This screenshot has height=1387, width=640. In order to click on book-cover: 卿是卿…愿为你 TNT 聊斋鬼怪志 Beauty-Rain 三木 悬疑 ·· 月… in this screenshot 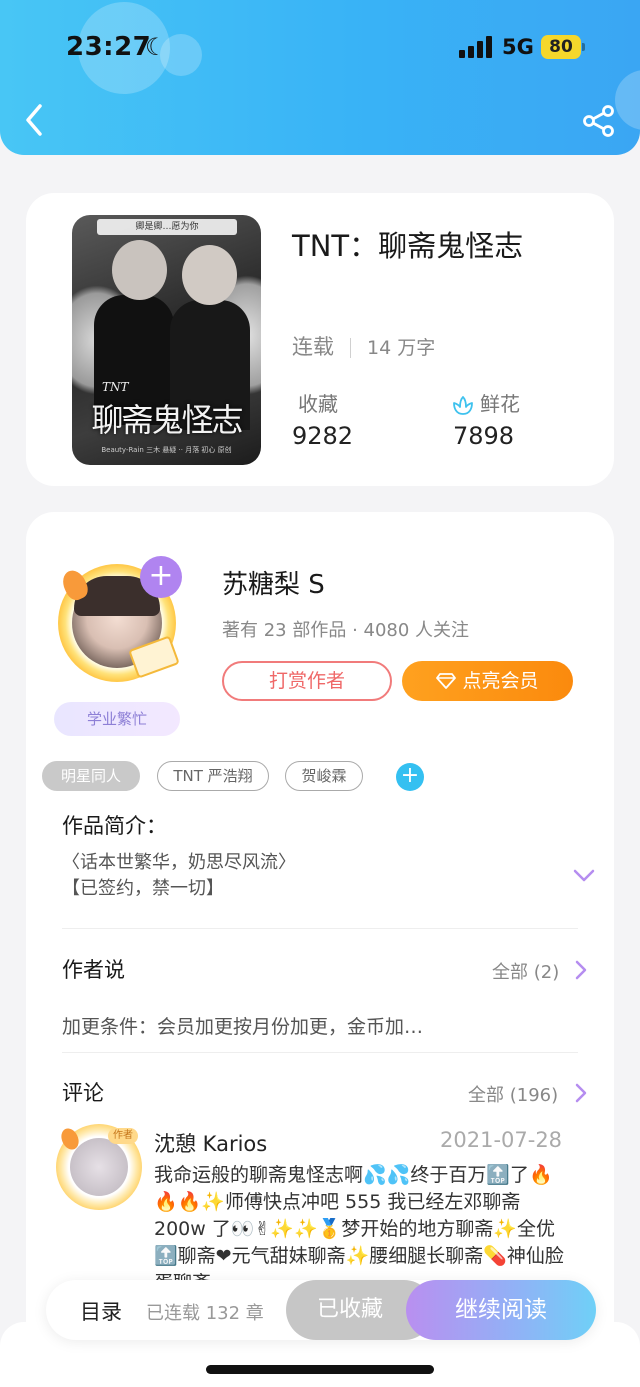, I will do `click(166, 340)`.